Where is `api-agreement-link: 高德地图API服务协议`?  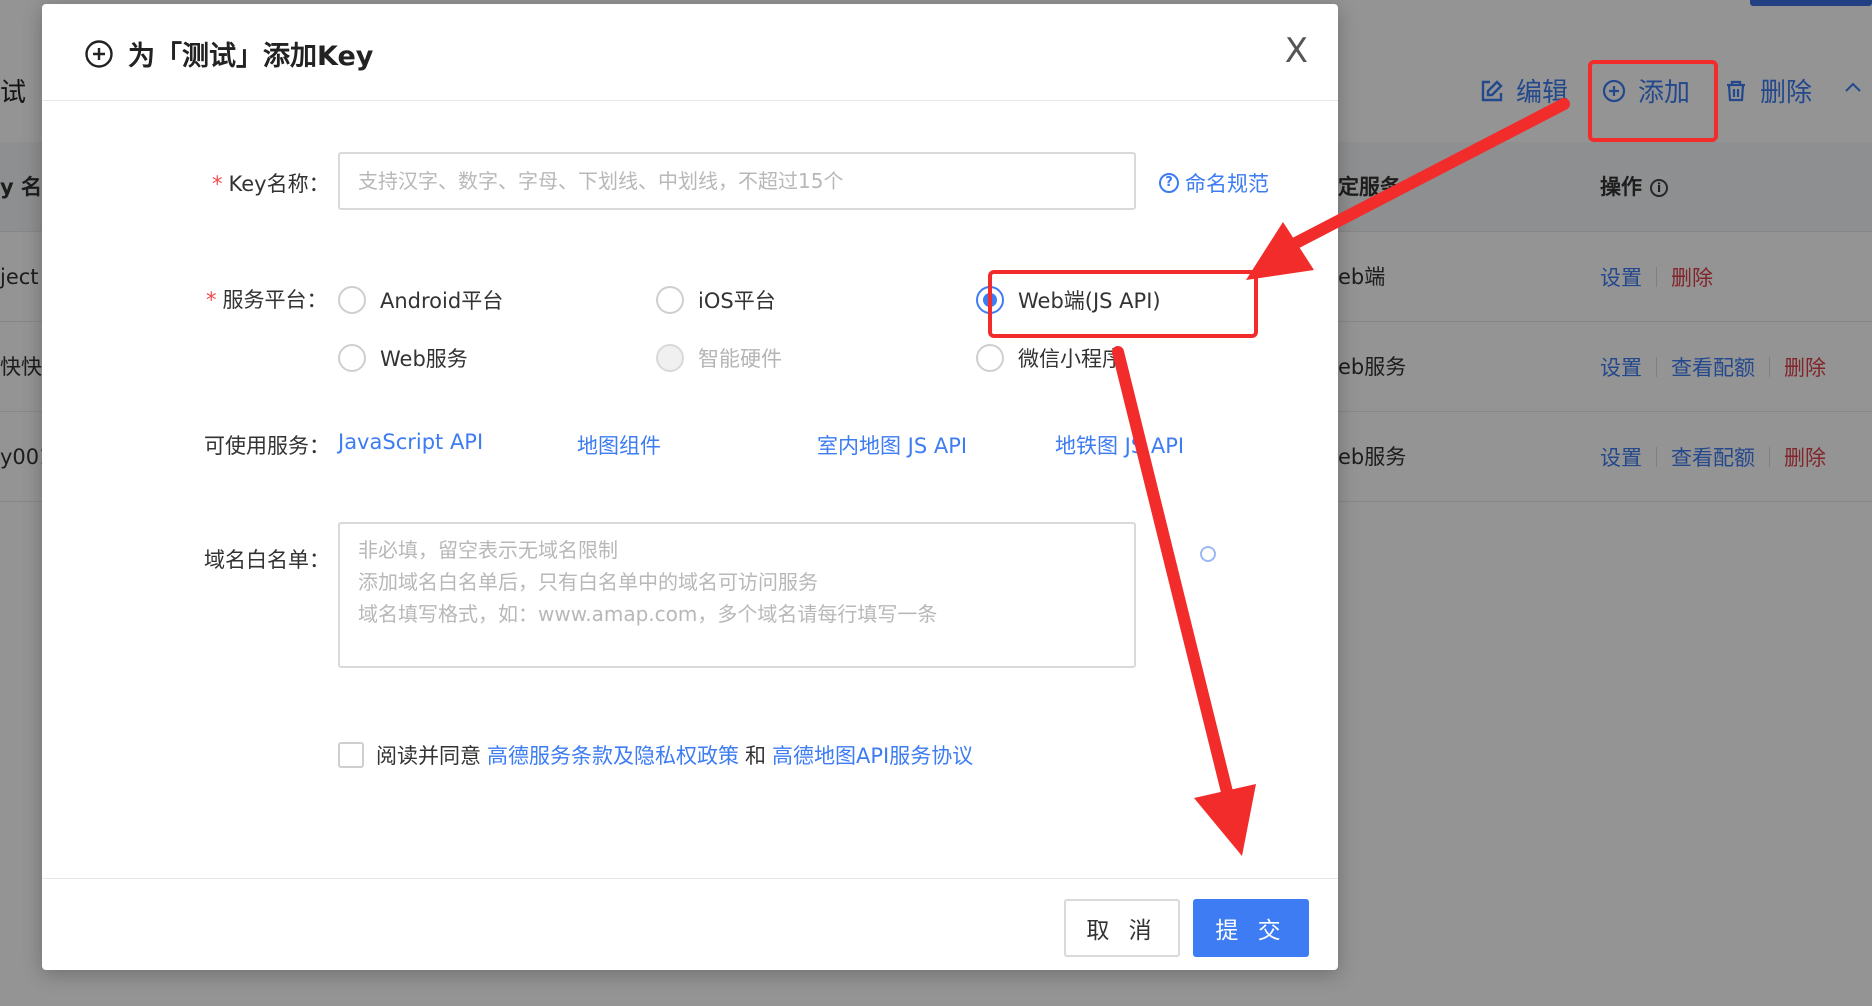
api-agreement-link: 高德地图API服务协议 is located at coordinates (872, 755).